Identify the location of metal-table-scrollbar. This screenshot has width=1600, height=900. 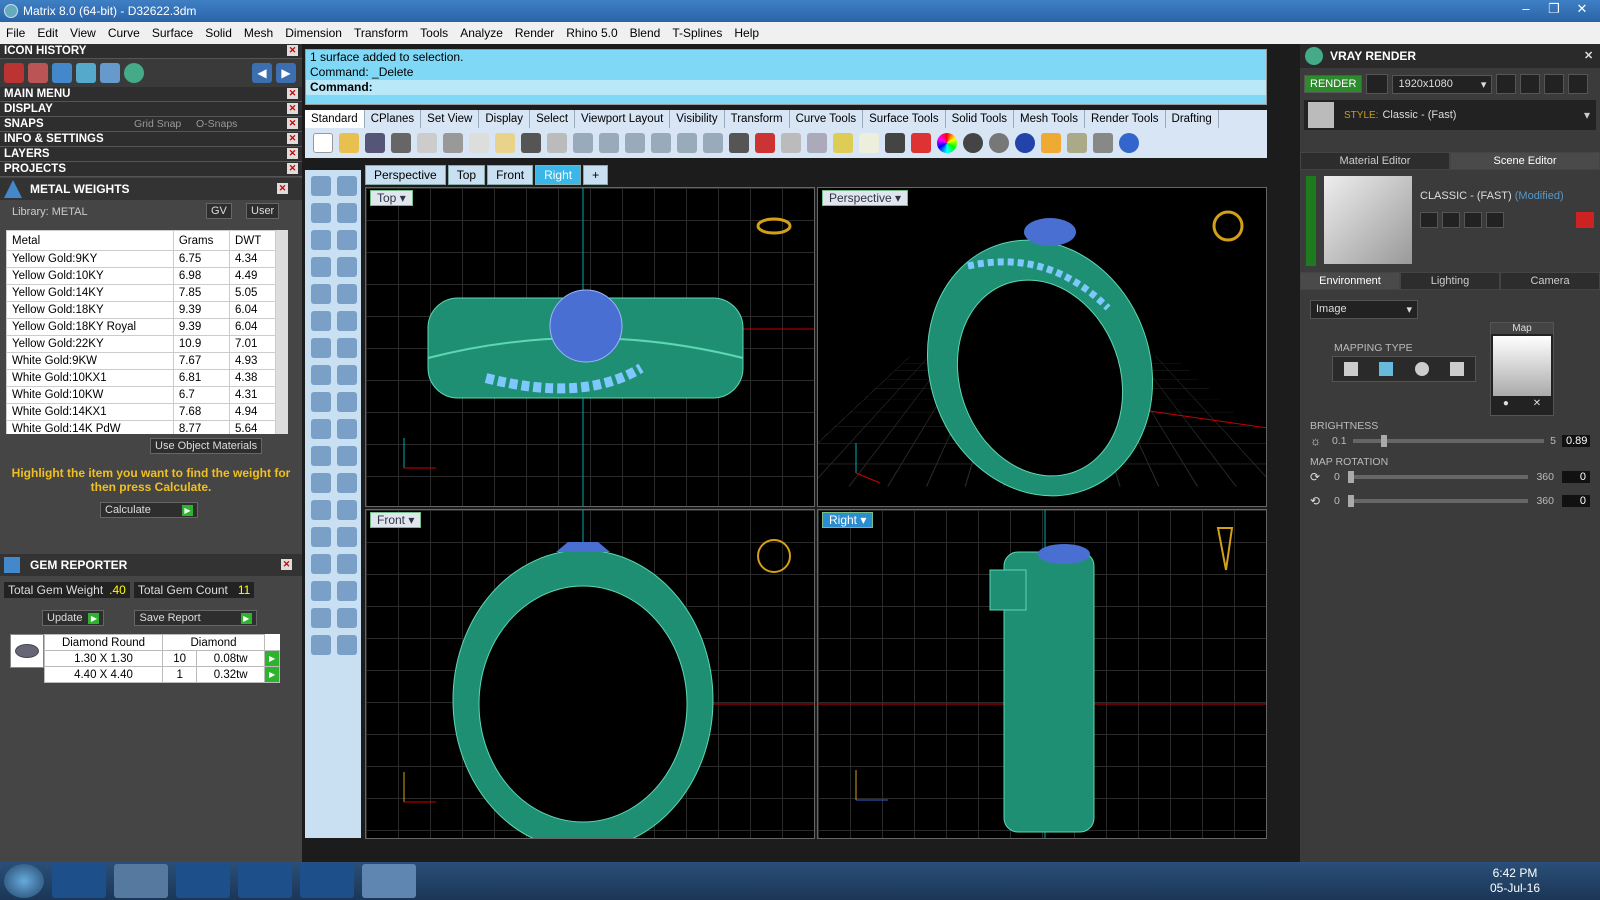
(282, 332).